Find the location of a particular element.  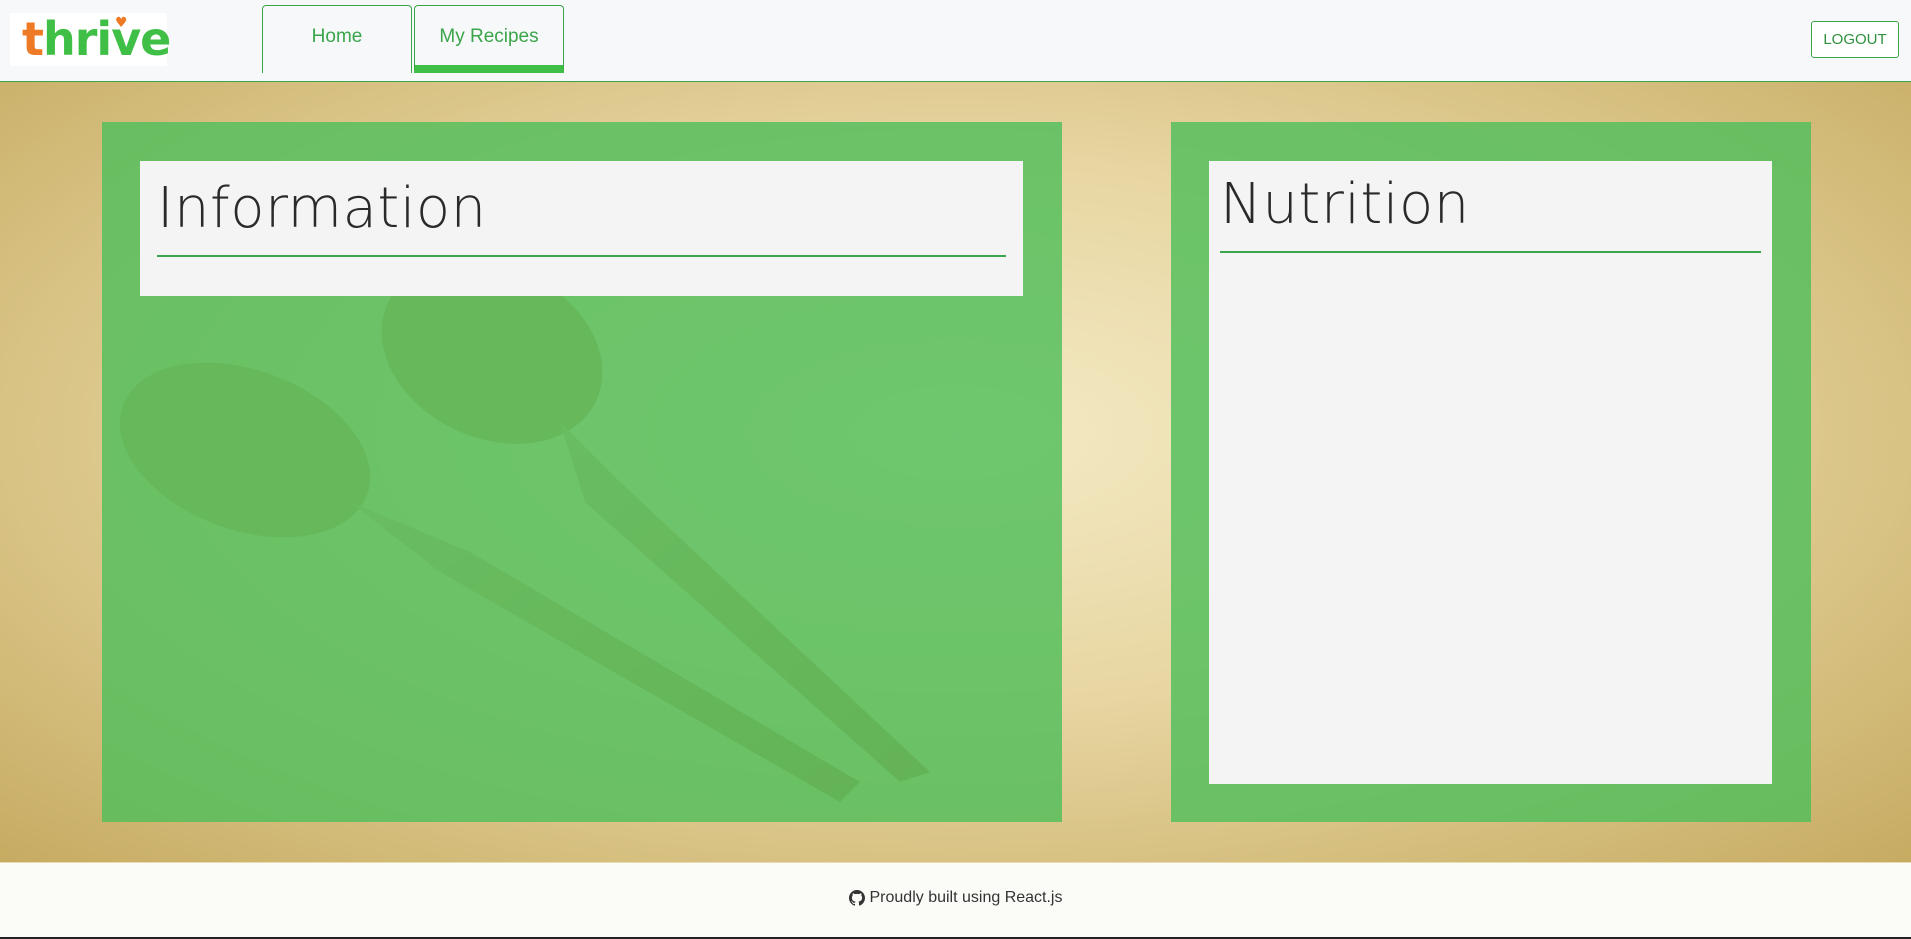

information-card: Information is located at coordinates (581, 228).